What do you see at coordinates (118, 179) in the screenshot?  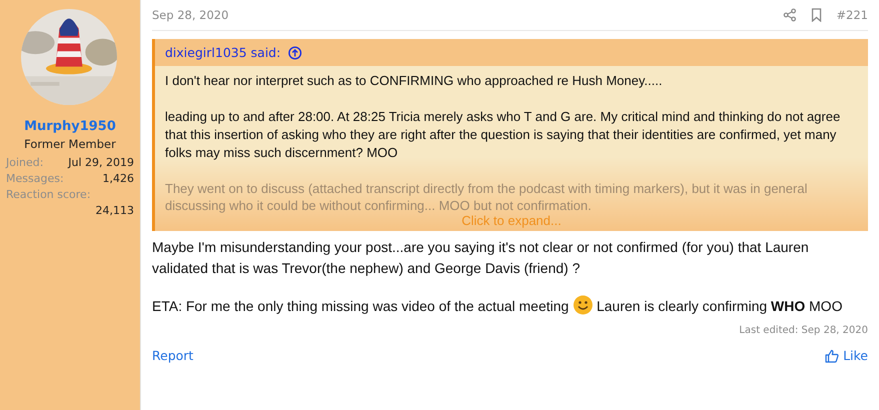 I see `stat-value: 1,426` at bounding box center [118, 179].